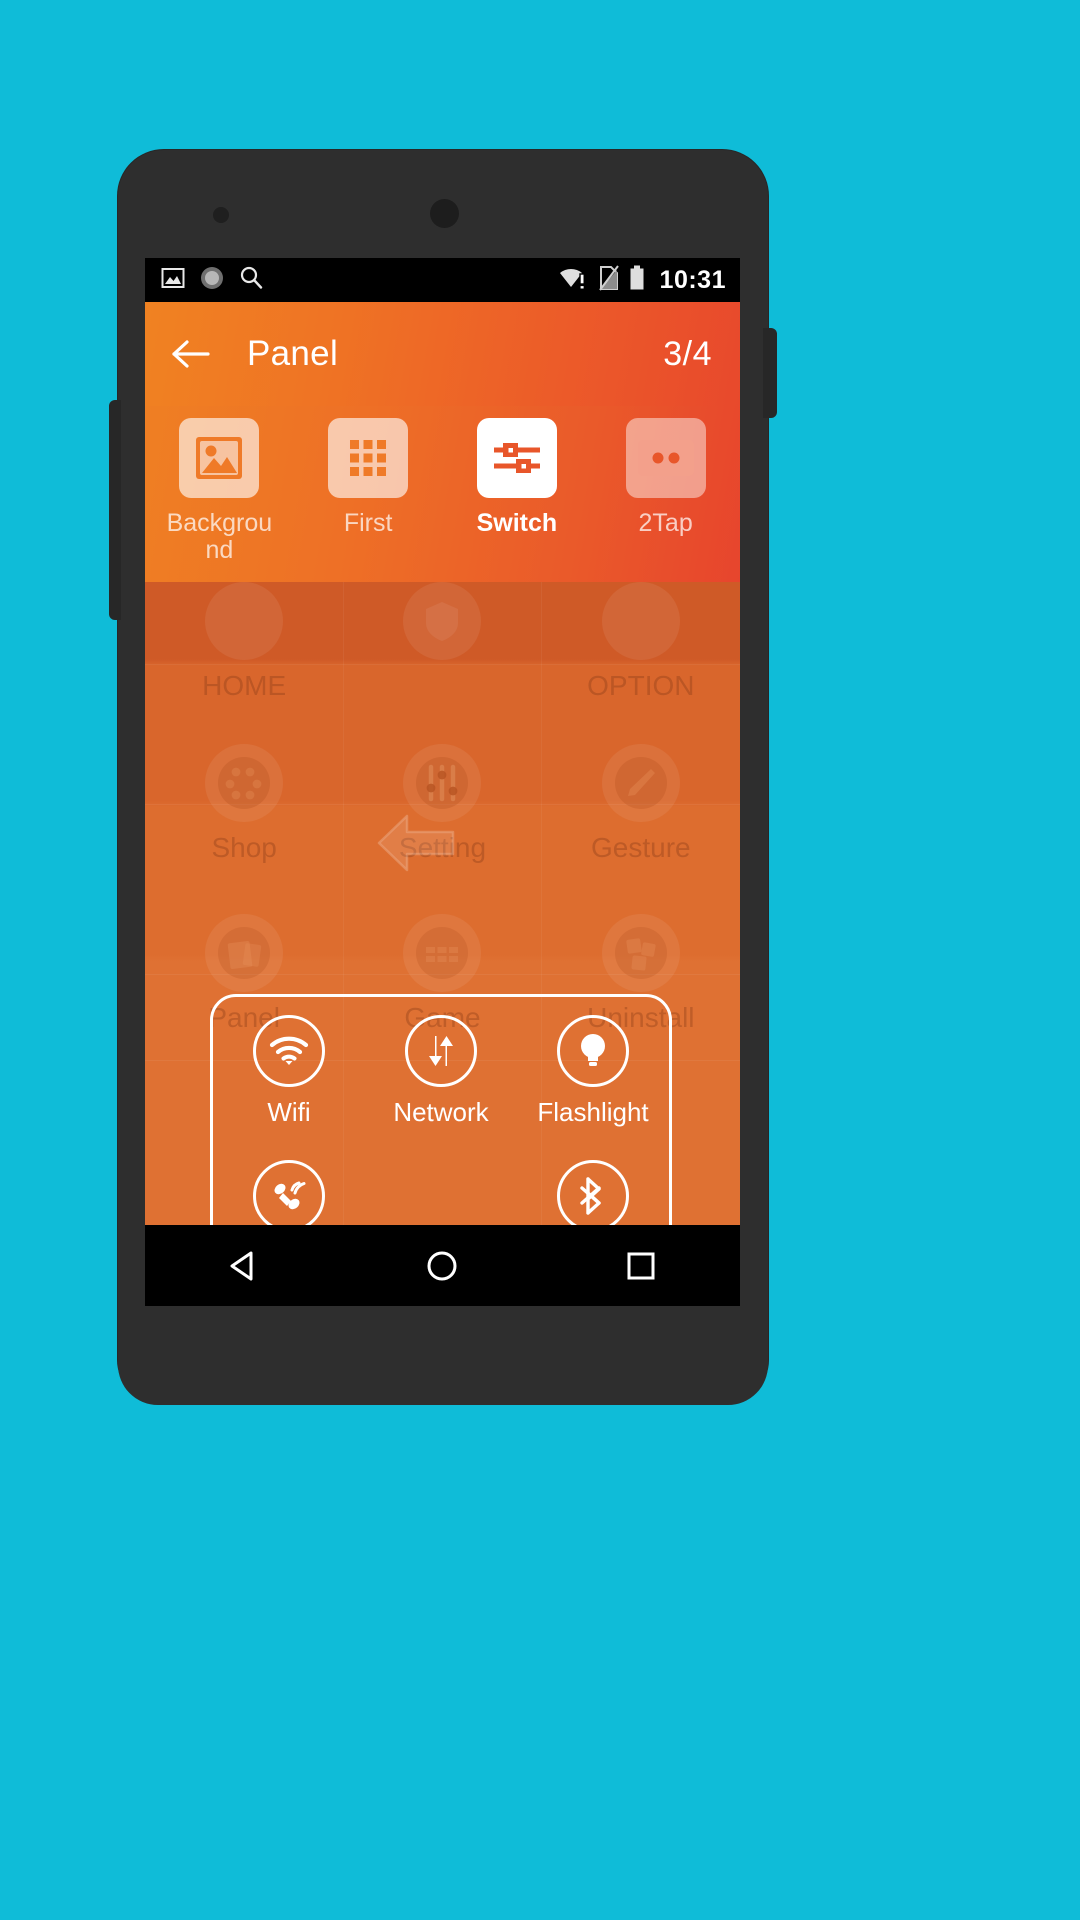 The image size is (1080, 1920). What do you see at coordinates (221, 215) in the screenshot?
I see `proximity-sensor-icon` at bounding box center [221, 215].